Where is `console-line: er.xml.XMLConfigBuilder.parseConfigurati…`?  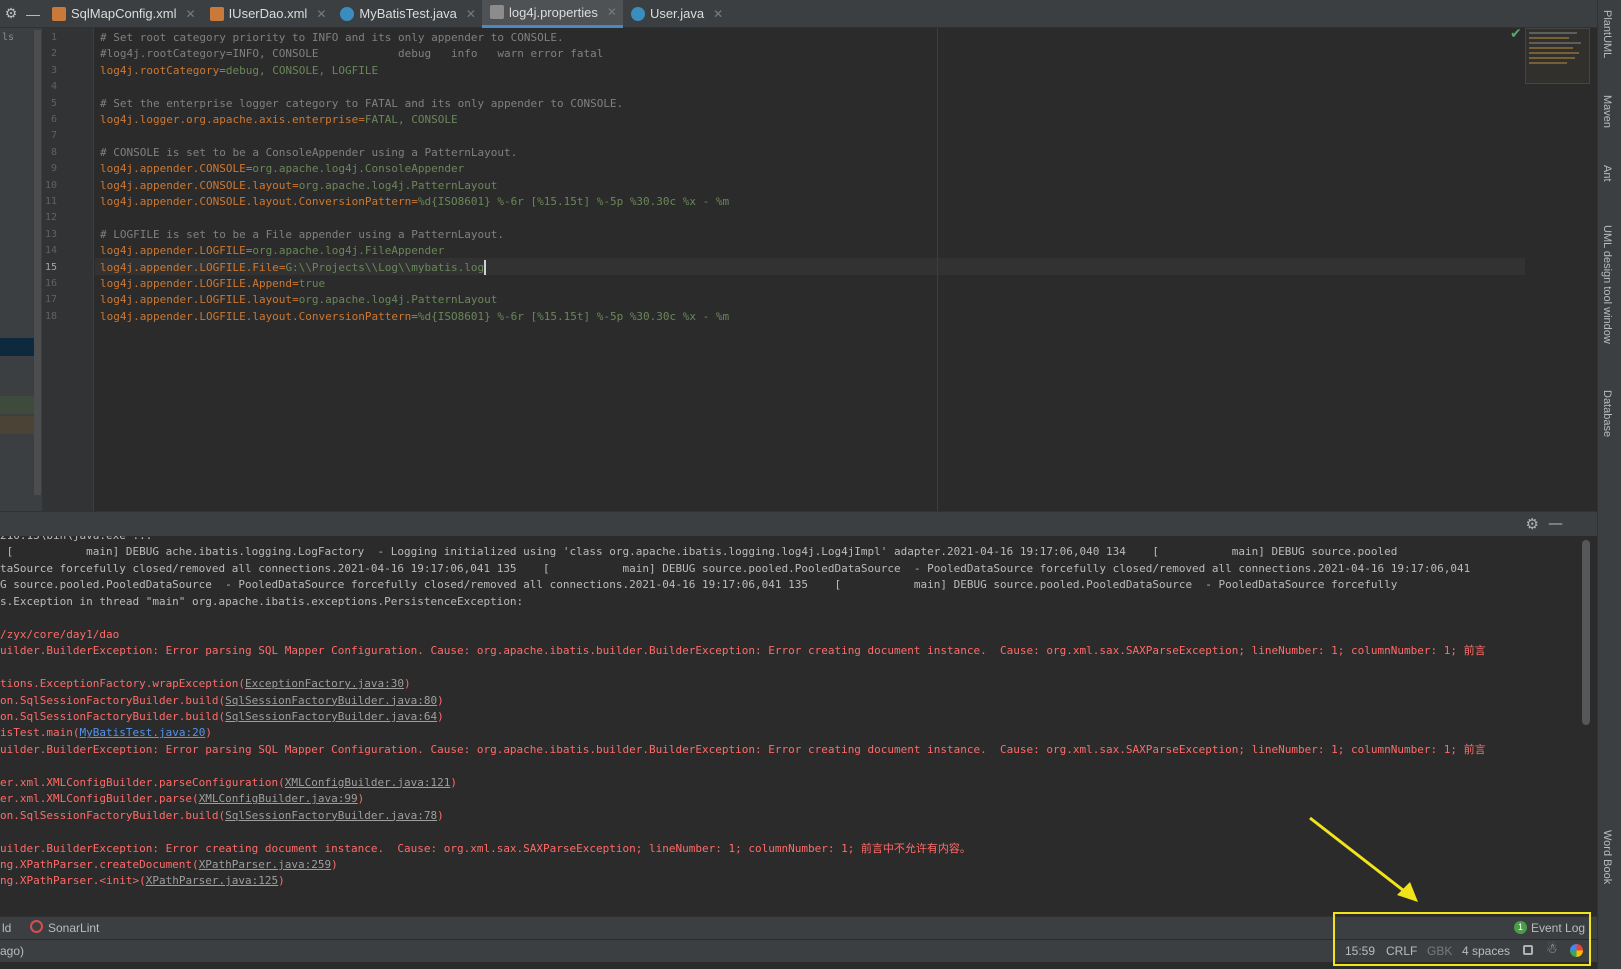 console-line: er.xml.XMLConfigBuilder.parseConfigurati… is located at coordinates (228, 782).